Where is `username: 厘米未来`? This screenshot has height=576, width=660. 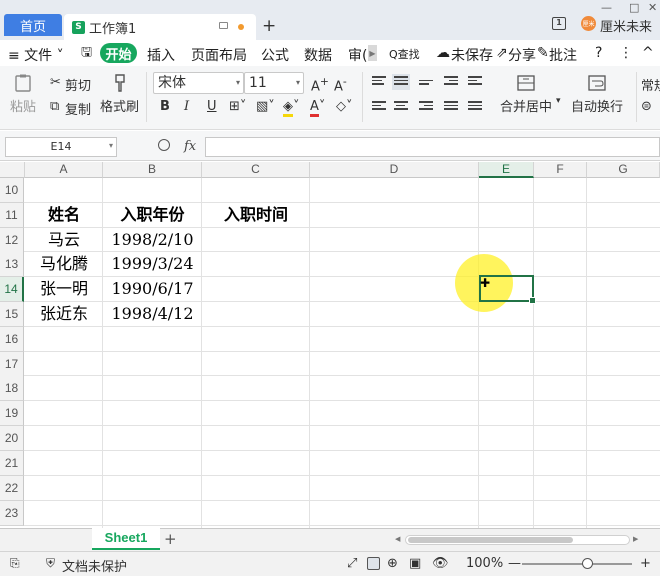 username: 厘米未来 is located at coordinates (626, 25).